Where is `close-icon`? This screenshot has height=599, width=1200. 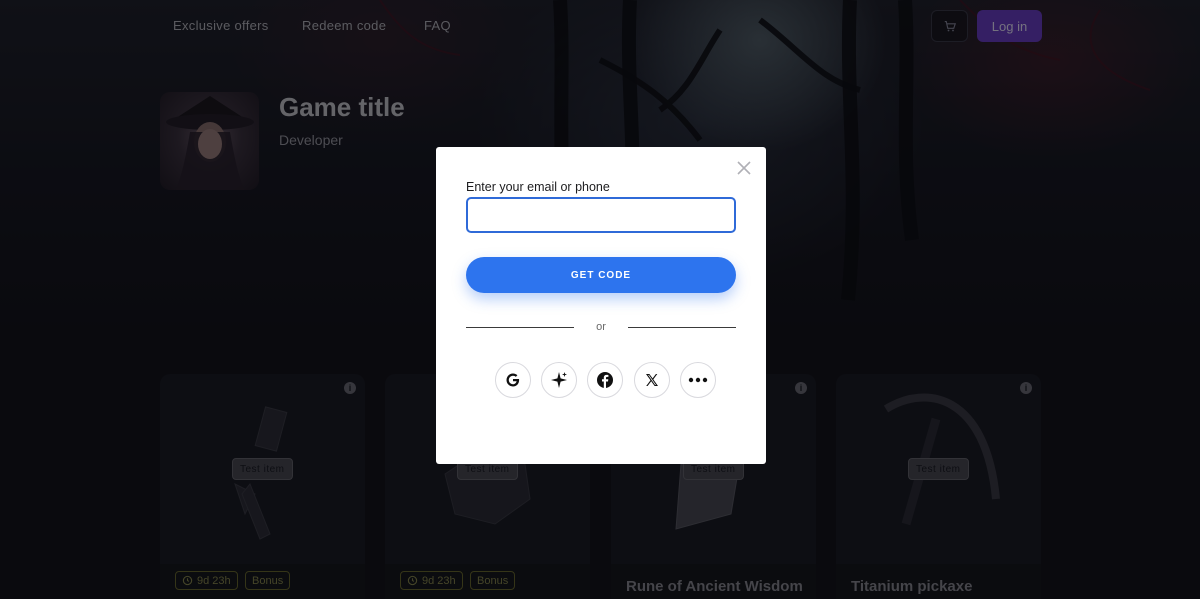
close-icon is located at coordinates (744, 168).